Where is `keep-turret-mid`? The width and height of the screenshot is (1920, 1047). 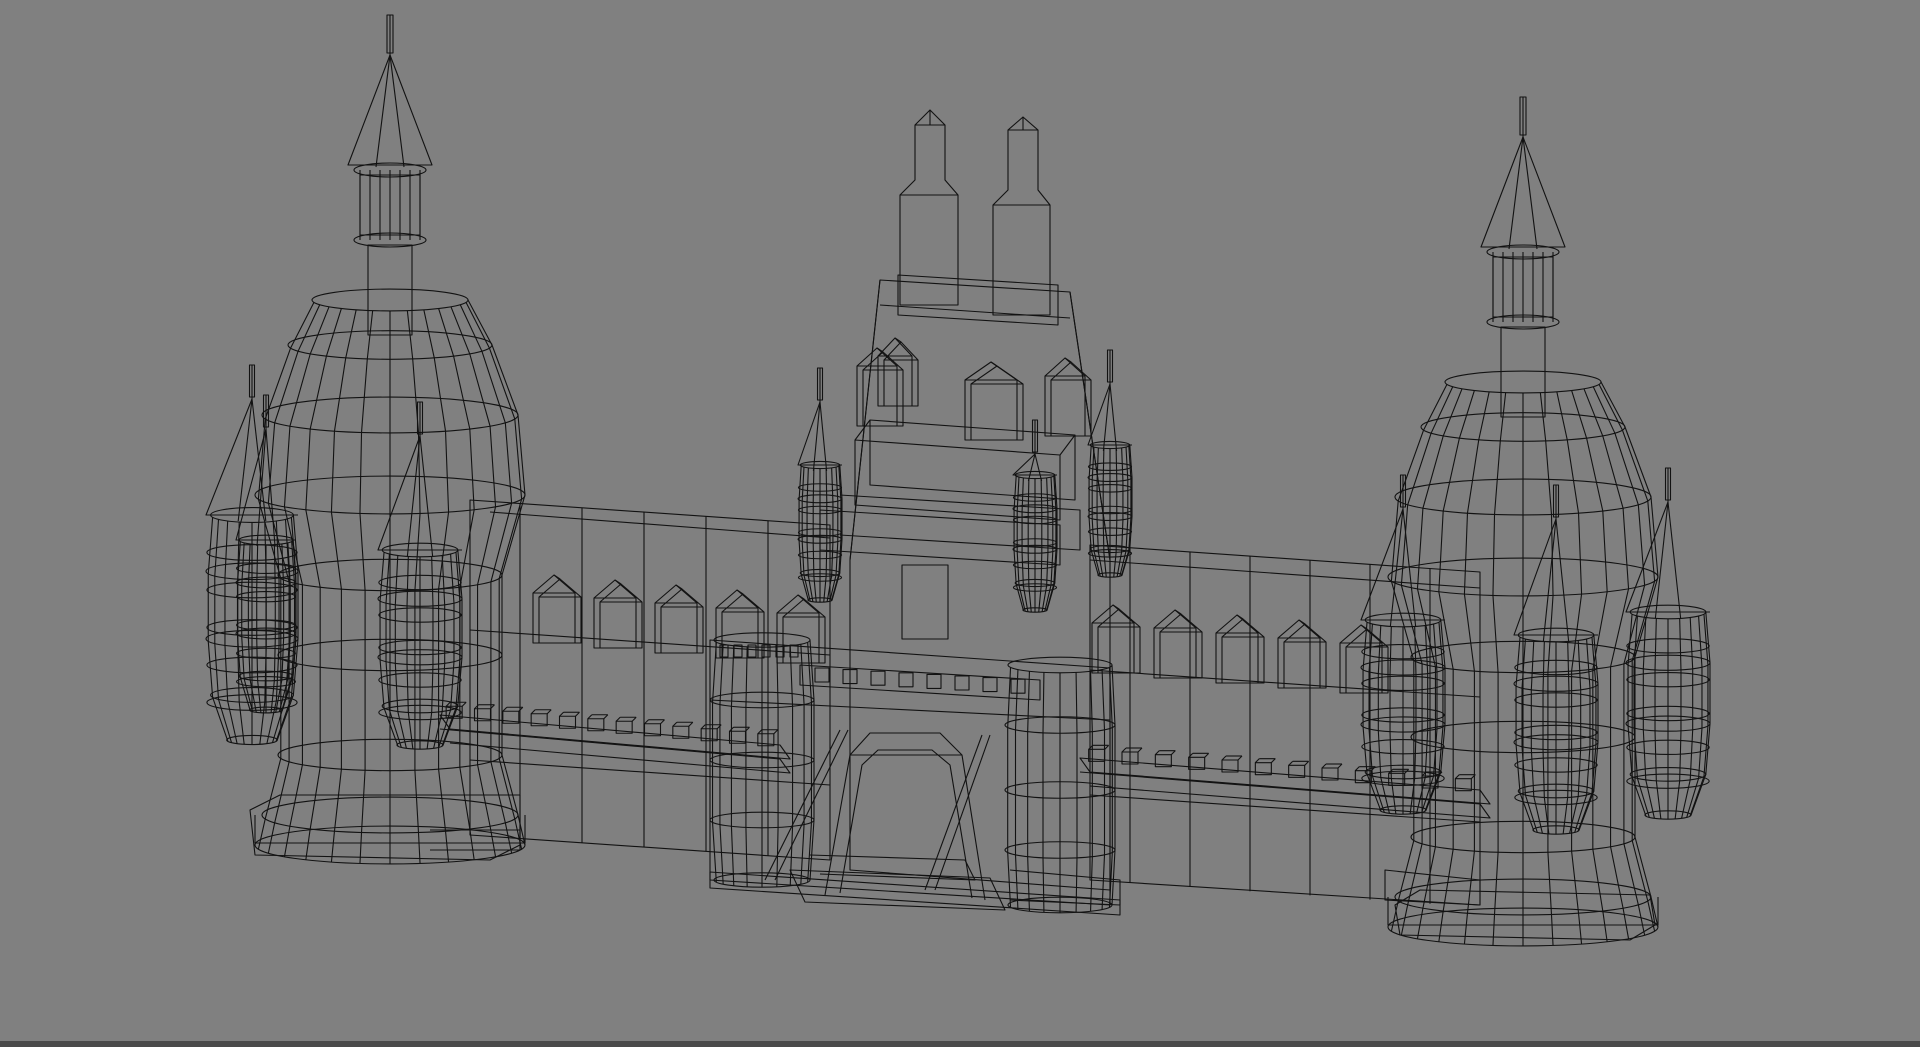
keep-turret-mid is located at coordinates (1035, 516).